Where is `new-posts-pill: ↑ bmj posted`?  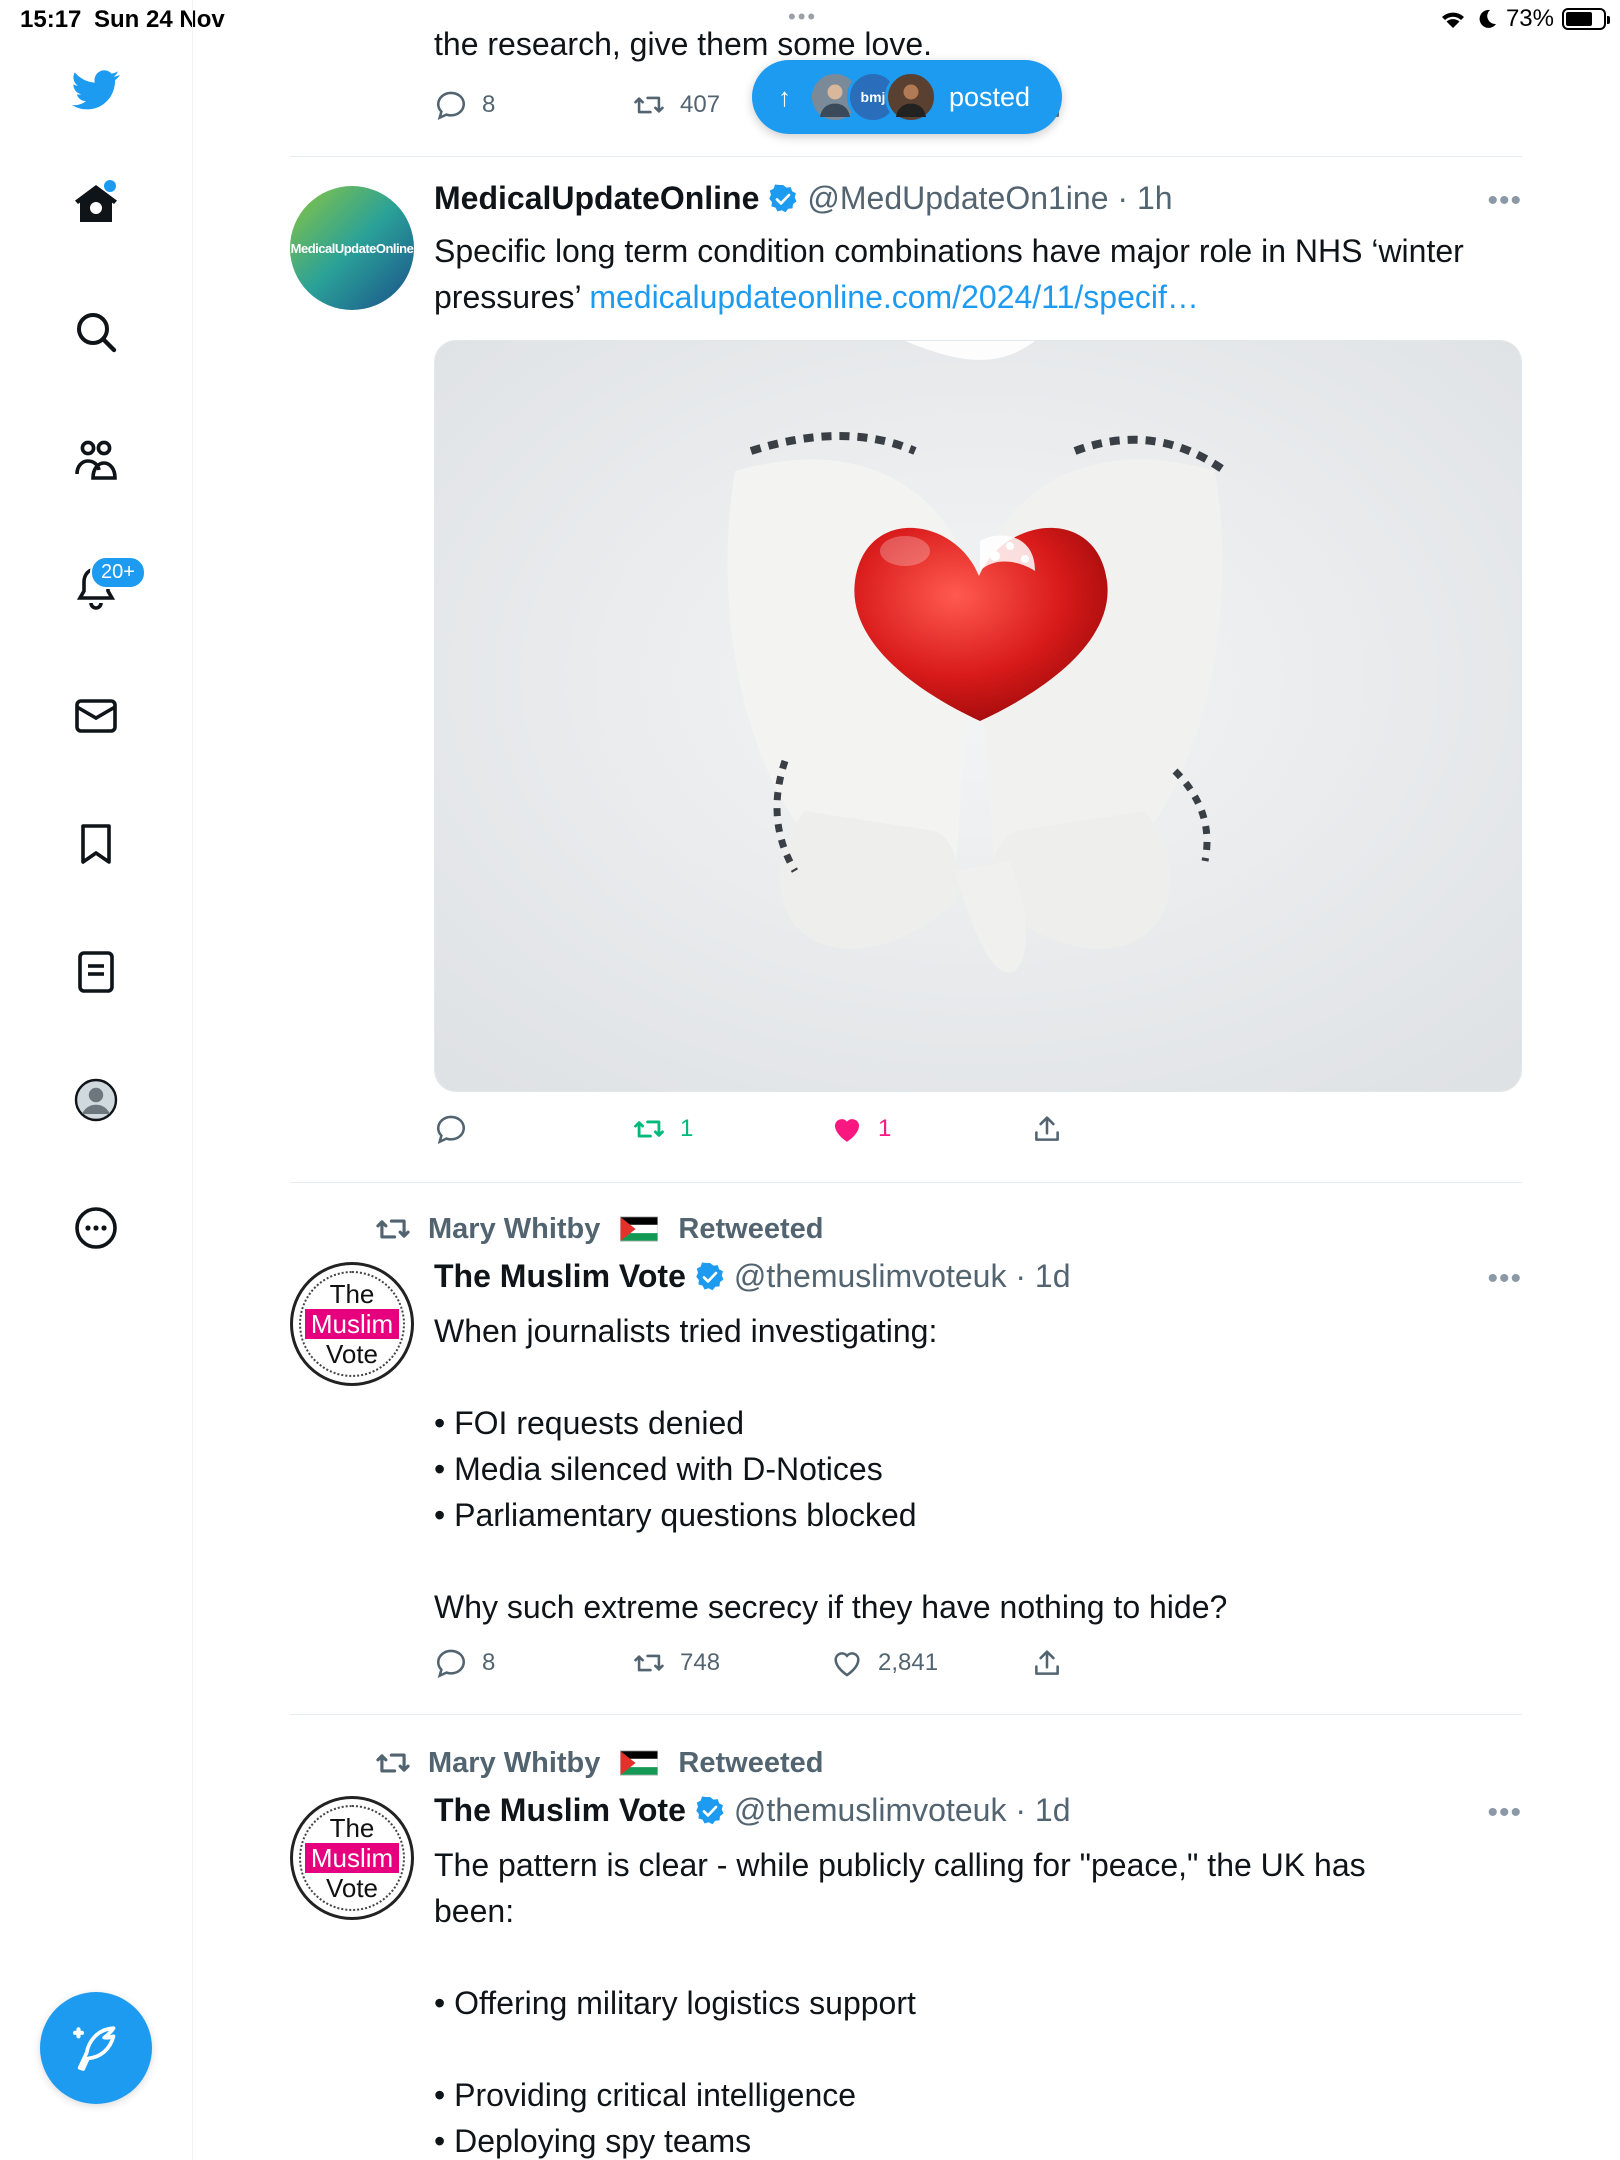
new-posts-pill: ↑ bmj posted is located at coordinates (907, 97).